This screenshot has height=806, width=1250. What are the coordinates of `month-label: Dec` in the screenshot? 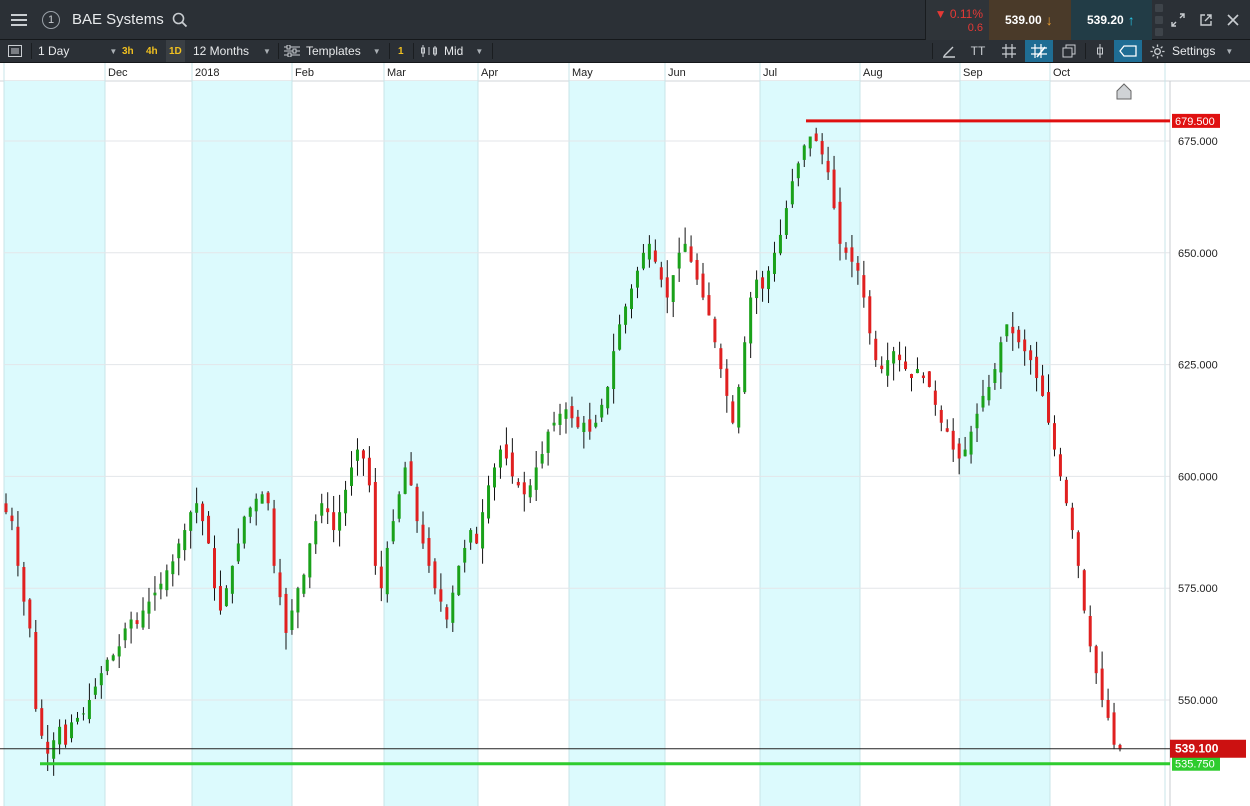 It's located at (118, 73).